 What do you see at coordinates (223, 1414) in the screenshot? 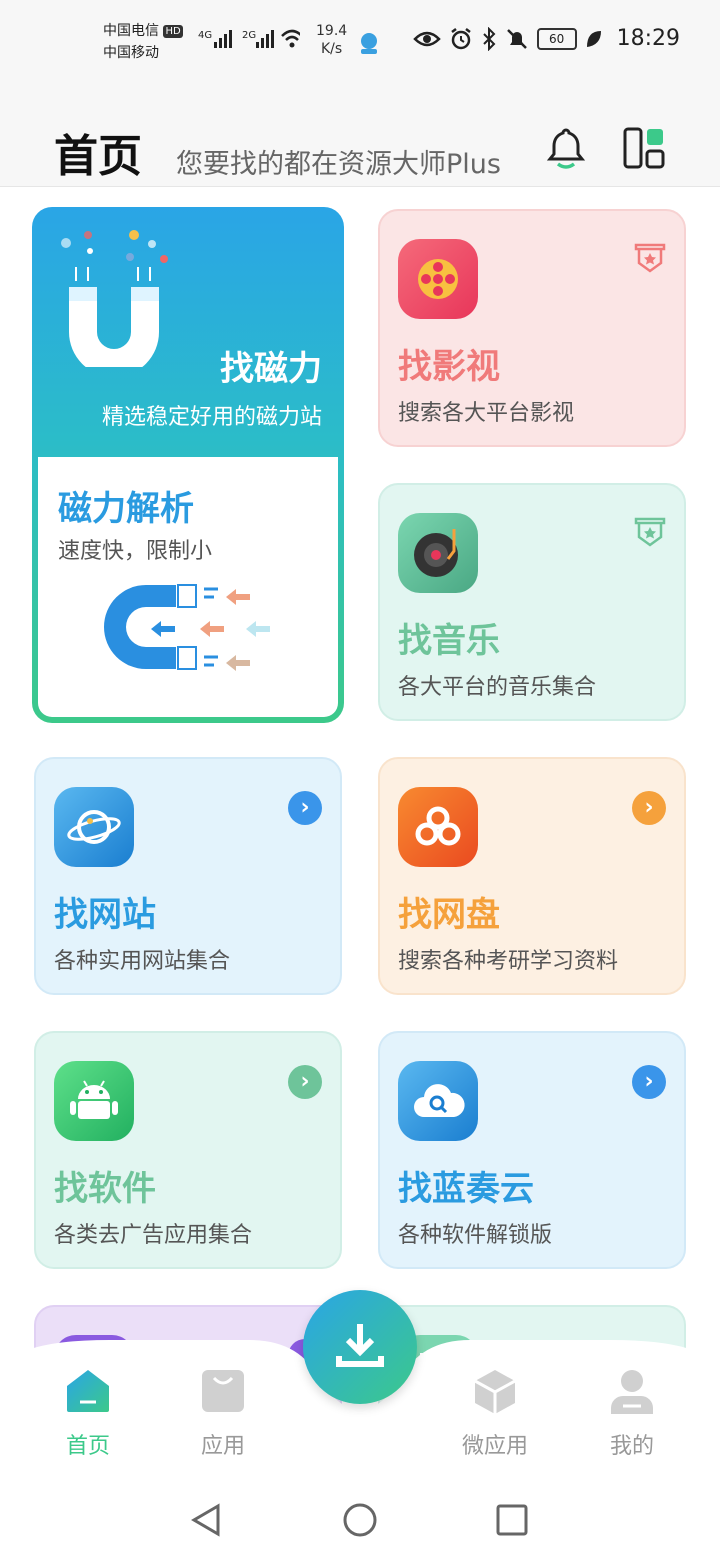
I see `nav-apps: 应用` at bounding box center [223, 1414].